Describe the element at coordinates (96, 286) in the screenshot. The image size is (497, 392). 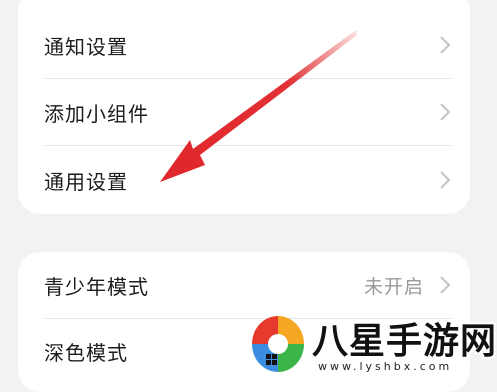
I see `settings-row-label: 青少年模式` at that location.